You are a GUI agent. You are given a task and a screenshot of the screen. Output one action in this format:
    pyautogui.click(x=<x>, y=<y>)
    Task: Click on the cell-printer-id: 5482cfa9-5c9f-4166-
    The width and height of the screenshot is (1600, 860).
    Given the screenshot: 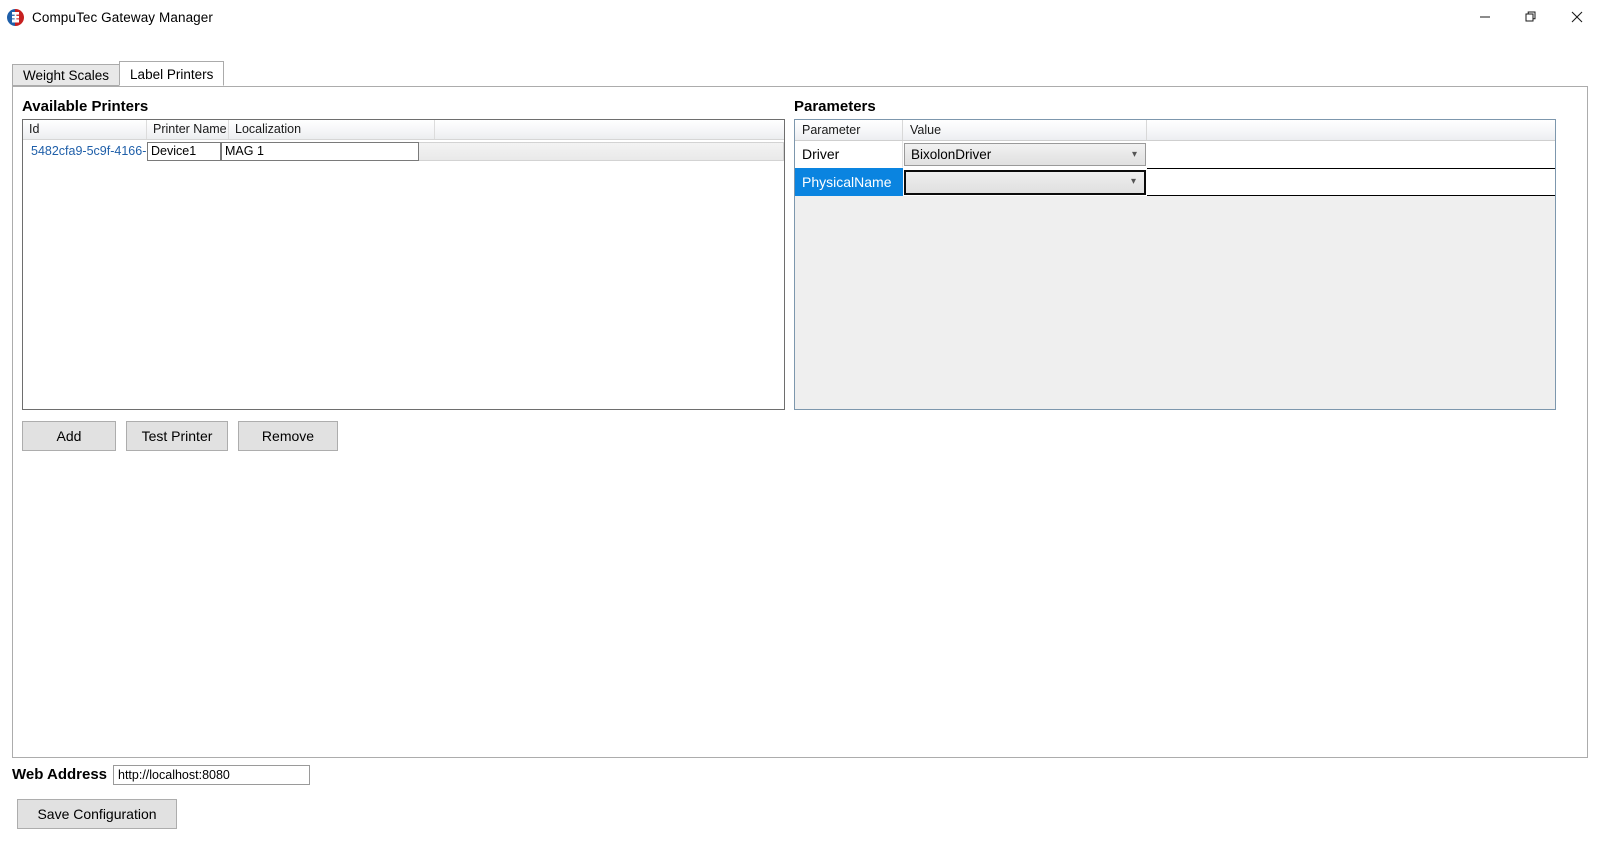 What is the action you would take?
    pyautogui.click(x=85, y=151)
    